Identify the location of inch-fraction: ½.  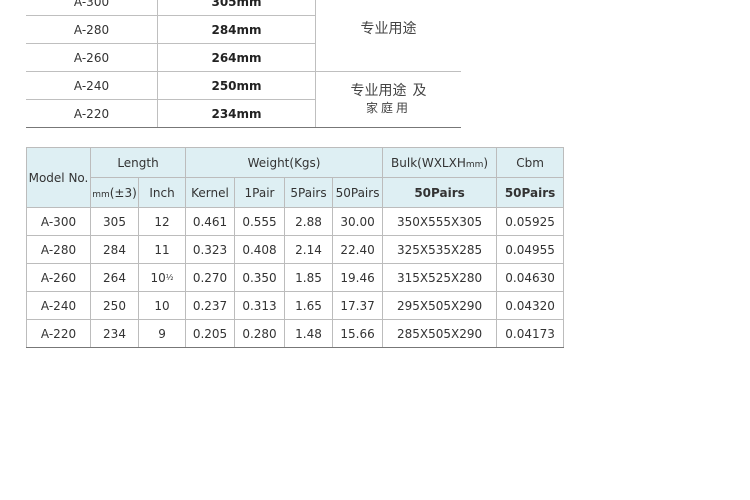
(169, 277).